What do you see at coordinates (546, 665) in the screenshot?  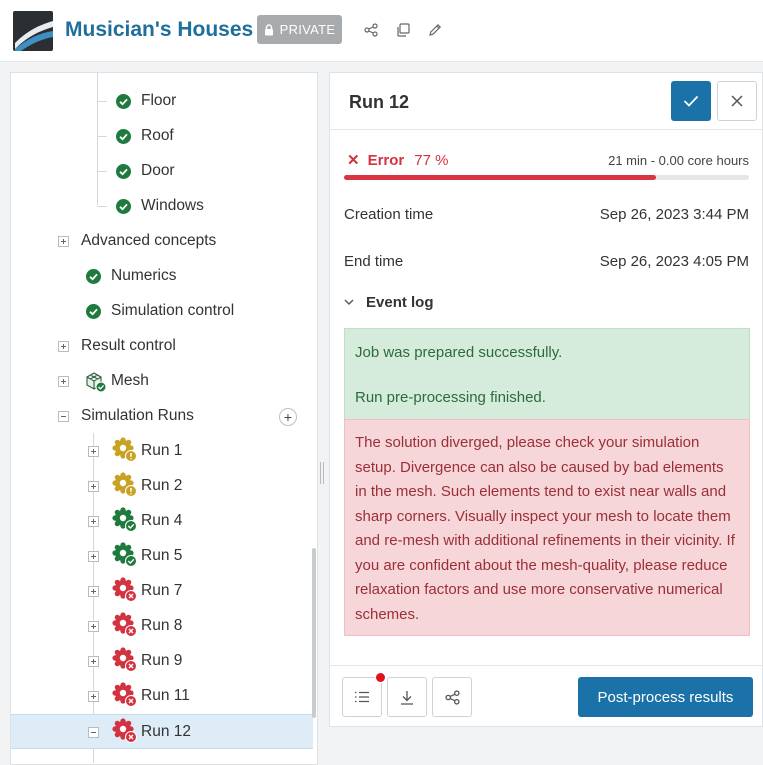 I see `footer-divider` at bounding box center [546, 665].